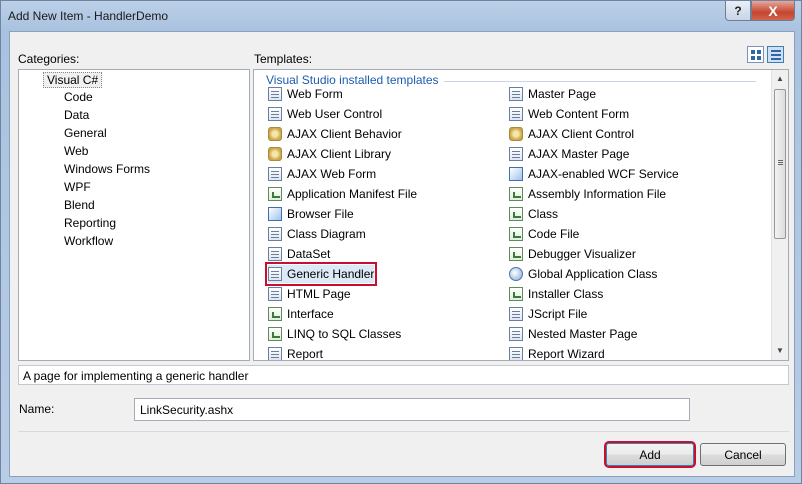  What do you see at coordinates (325, 114) in the screenshot?
I see `template-web-user-control: Web User Control` at bounding box center [325, 114].